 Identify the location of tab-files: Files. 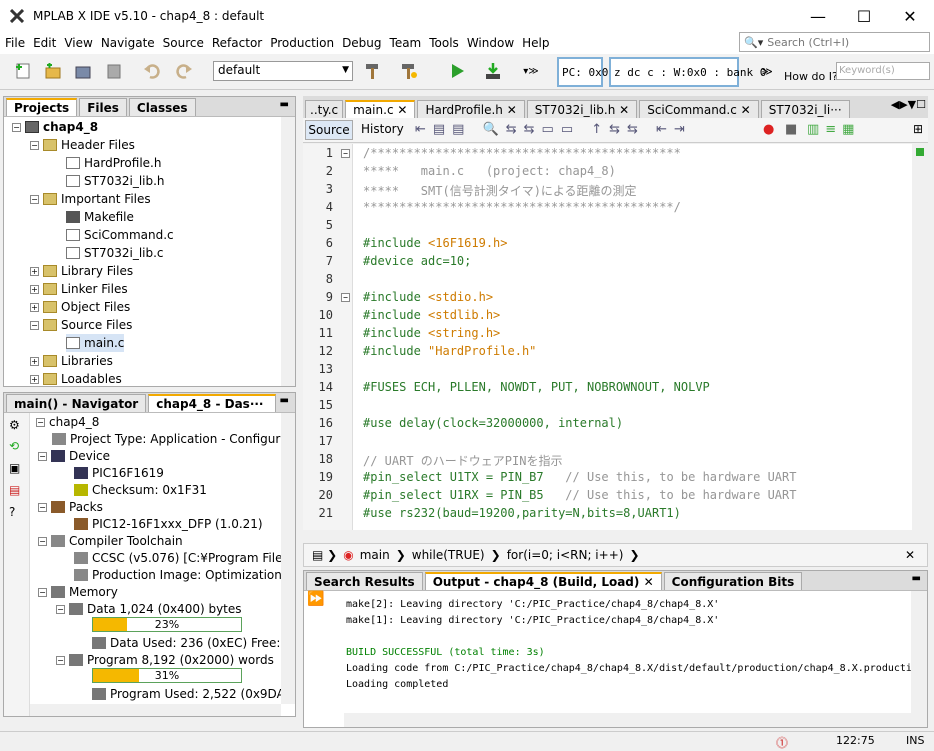
(103, 107).